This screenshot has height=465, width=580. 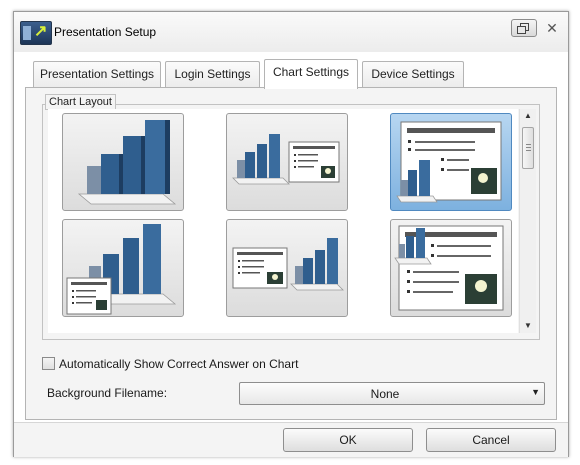 I want to click on close-icon: ✕, so click(x=552, y=28).